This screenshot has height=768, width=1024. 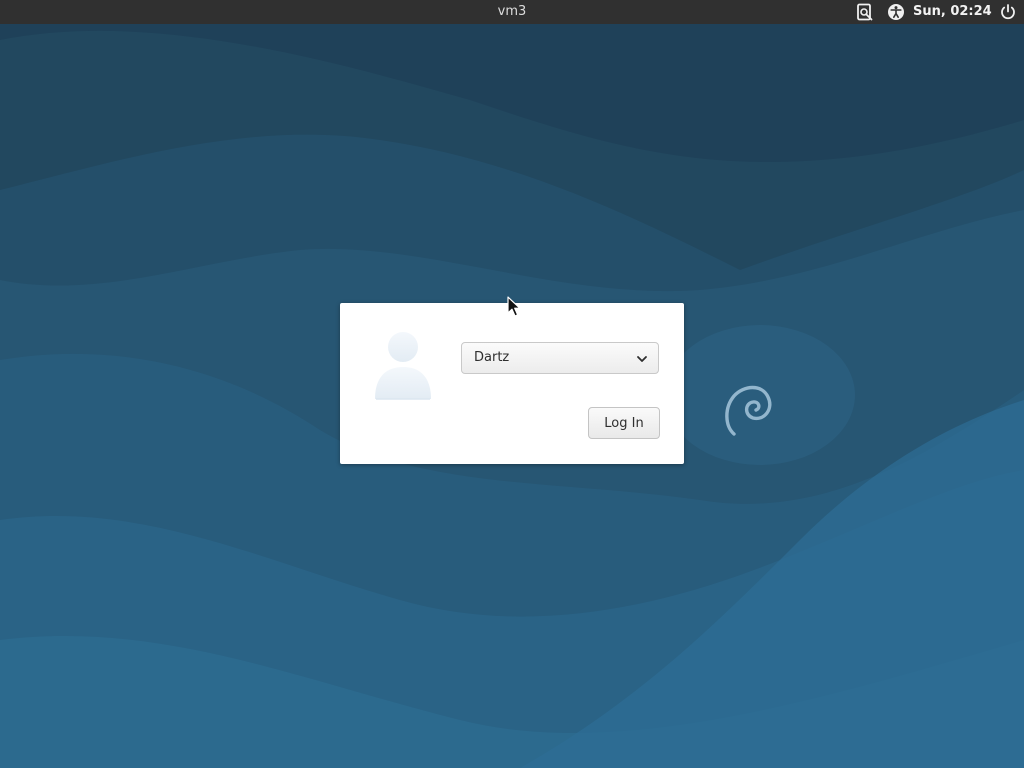 I want to click on screen-keyboard-icon, so click(x=865, y=12).